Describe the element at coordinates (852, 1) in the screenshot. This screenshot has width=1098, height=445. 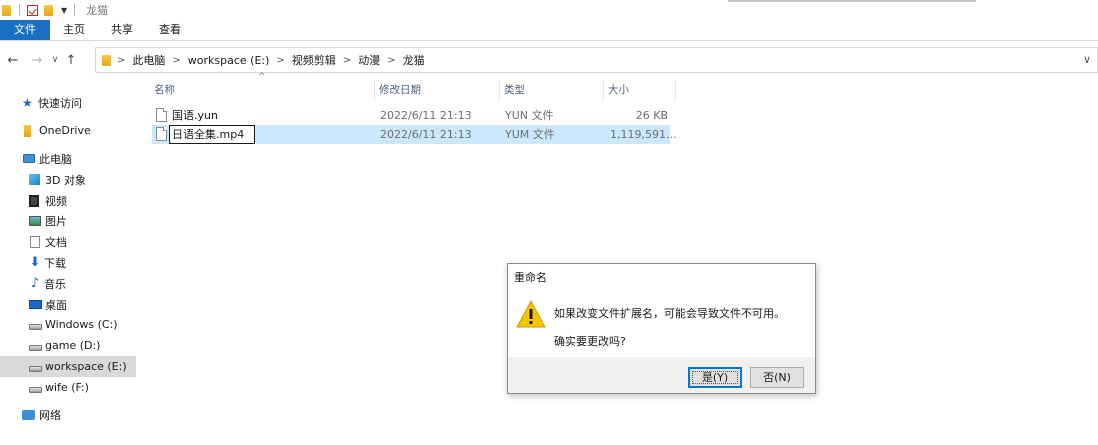
I see `background-window-edge` at that location.